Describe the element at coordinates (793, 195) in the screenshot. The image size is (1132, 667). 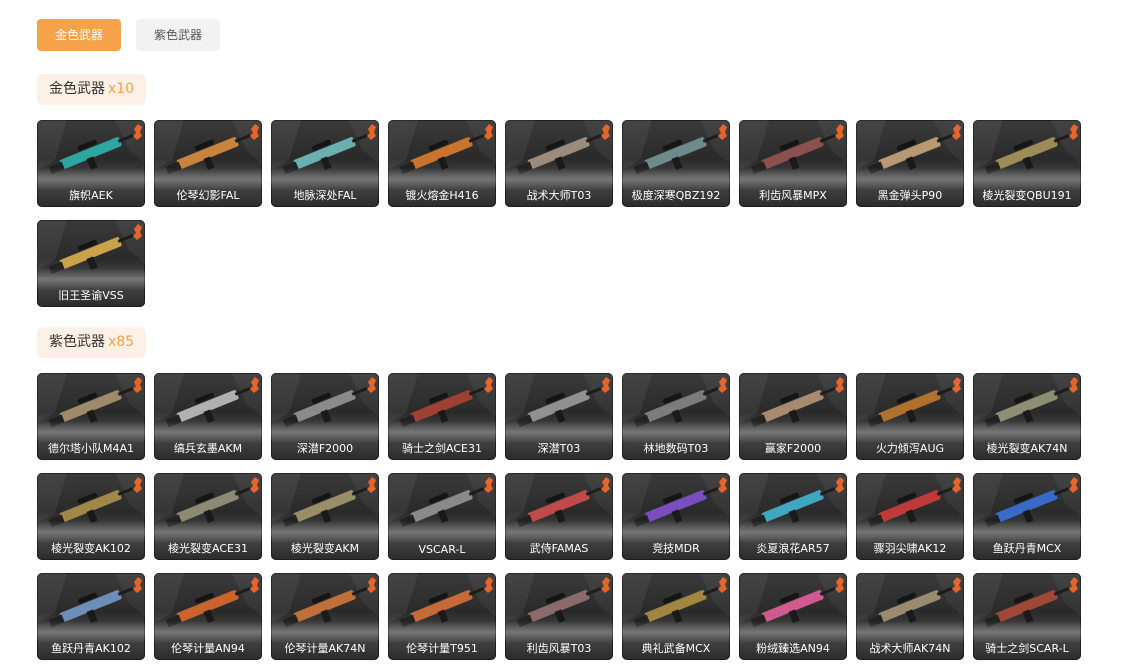
I see `weapon-name: 利齿风暴MPX` at that location.